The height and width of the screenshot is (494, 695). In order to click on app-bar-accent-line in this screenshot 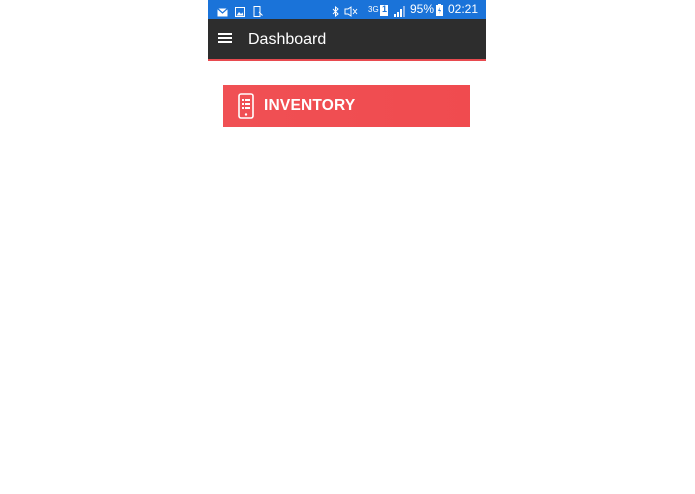, I will do `click(347, 60)`.